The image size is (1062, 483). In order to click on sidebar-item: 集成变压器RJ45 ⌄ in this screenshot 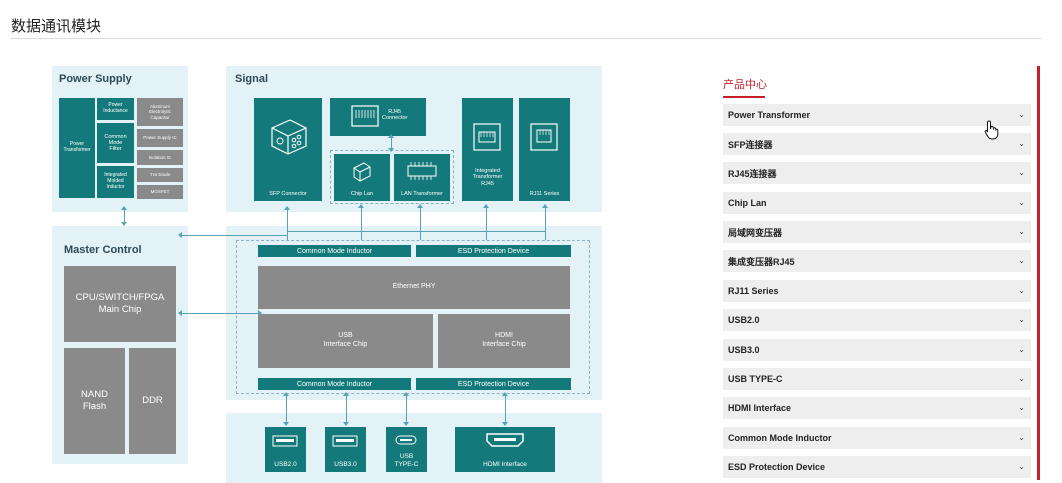, I will do `click(877, 261)`.